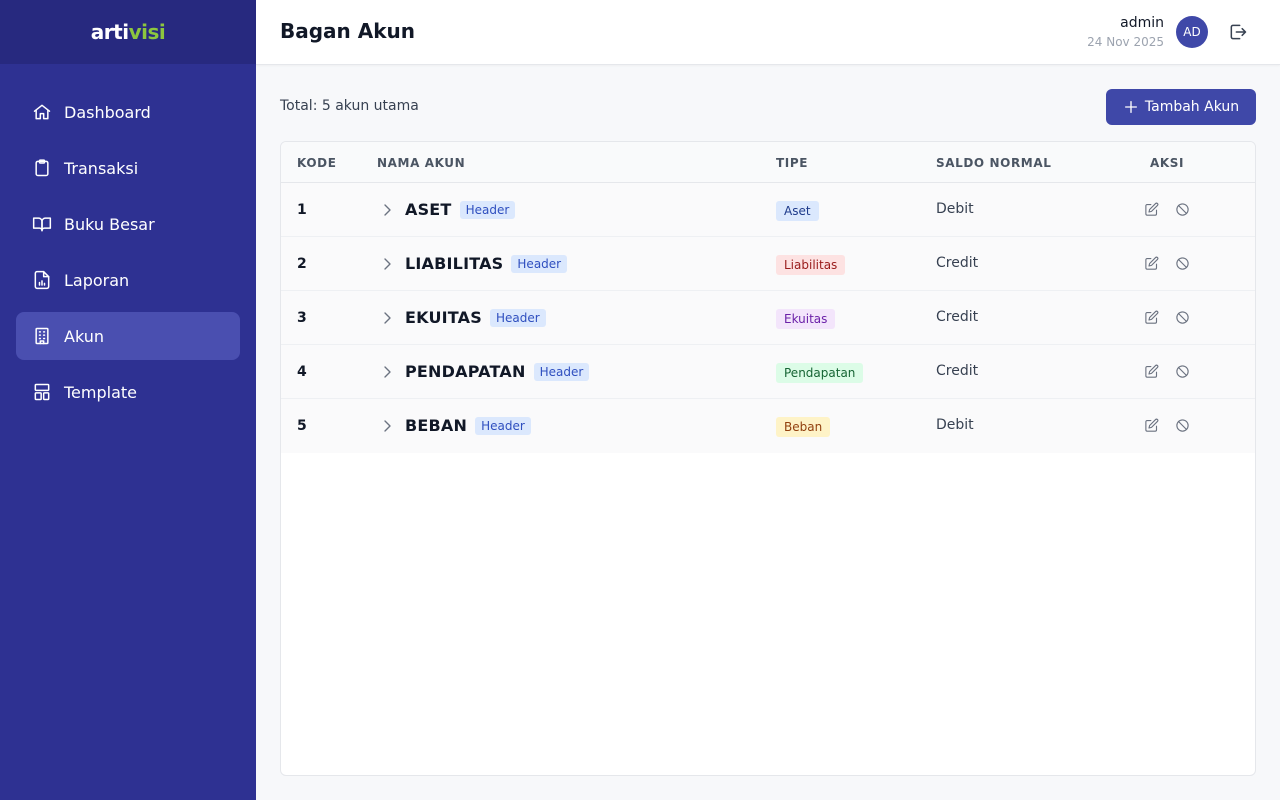 The width and height of the screenshot is (1280, 800). Describe the element at coordinates (1125, 42) in the screenshot. I see `current-date: 24 Nov 2025` at that location.